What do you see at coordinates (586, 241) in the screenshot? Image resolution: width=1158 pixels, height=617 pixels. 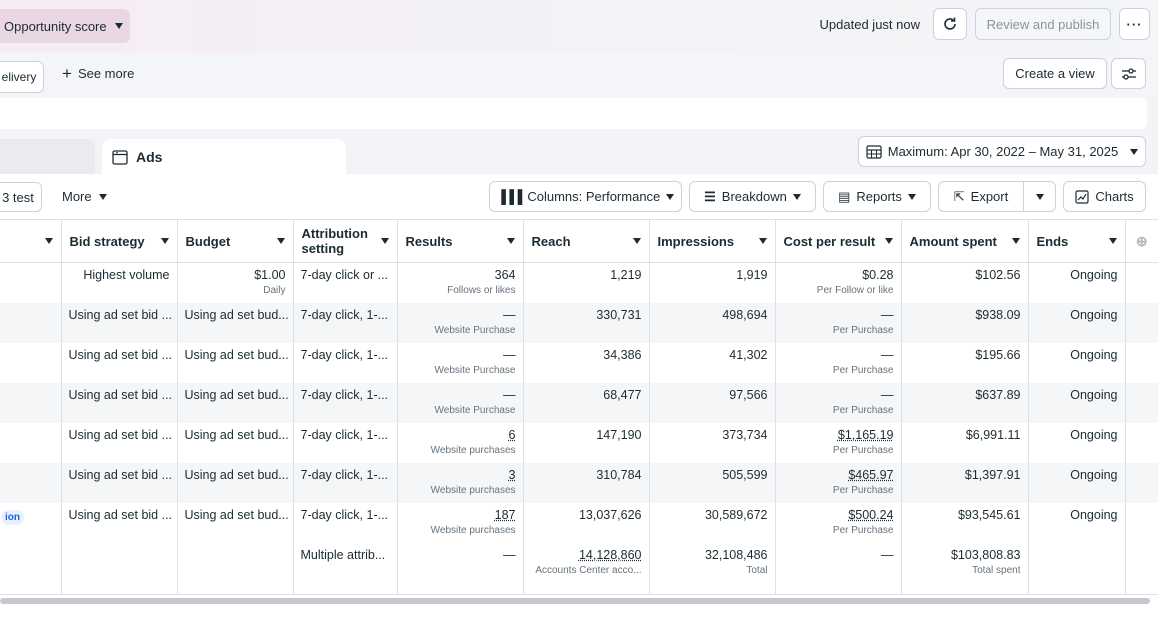 I see `column-header-reach: Reach` at bounding box center [586, 241].